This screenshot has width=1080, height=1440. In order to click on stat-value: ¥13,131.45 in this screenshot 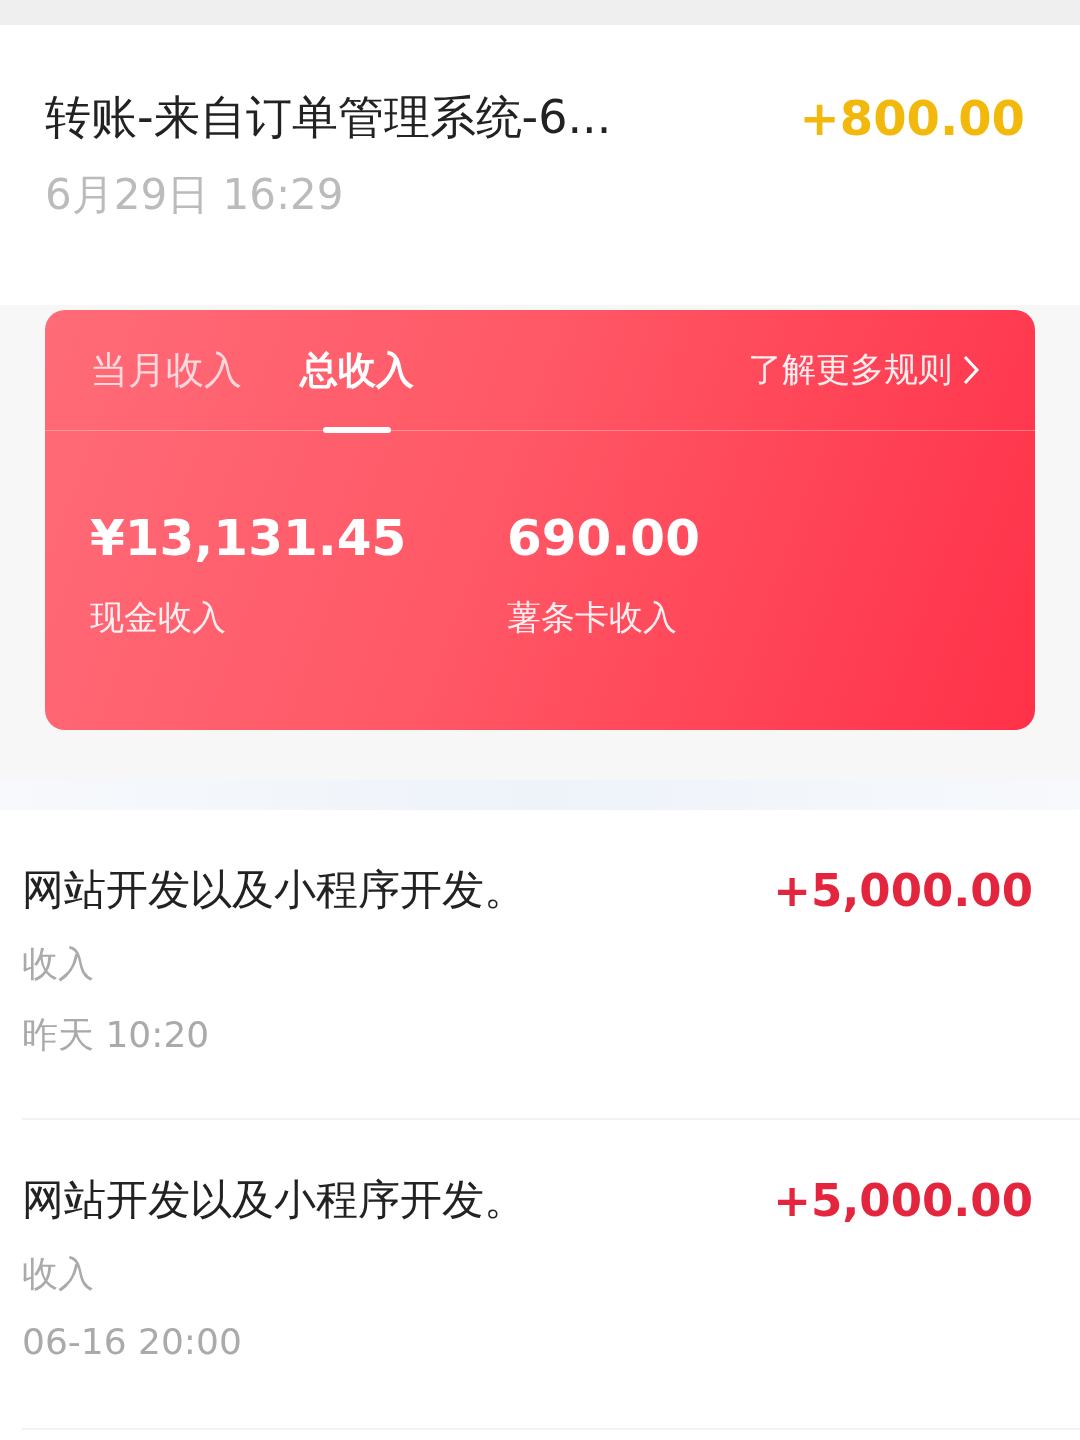, I will do `click(248, 538)`.